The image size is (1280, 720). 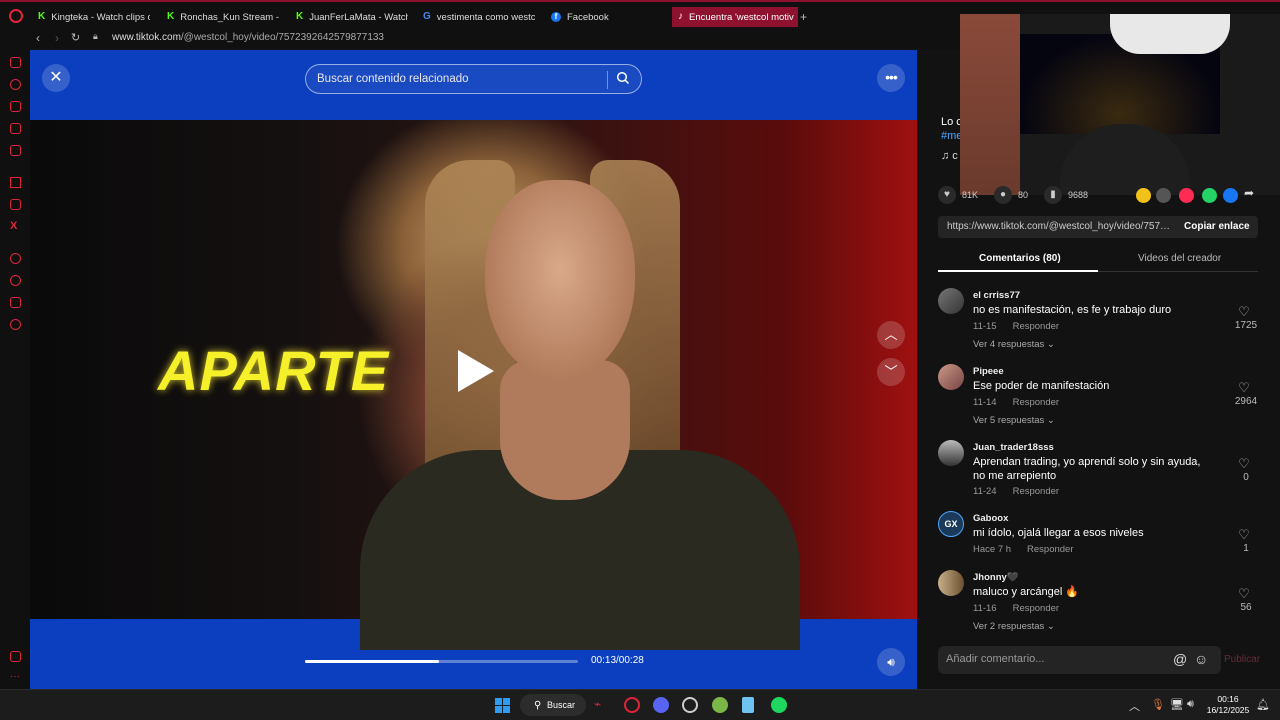 I want to click on discord-icon, so click(x=661, y=705).